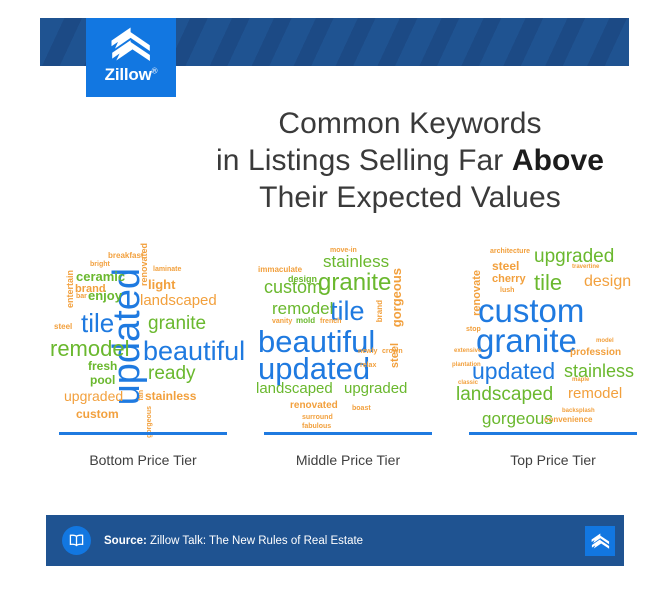 The image size is (669, 592). Describe the element at coordinates (392, 351) in the screenshot. I see `wordcloud-word: crown` at that location.